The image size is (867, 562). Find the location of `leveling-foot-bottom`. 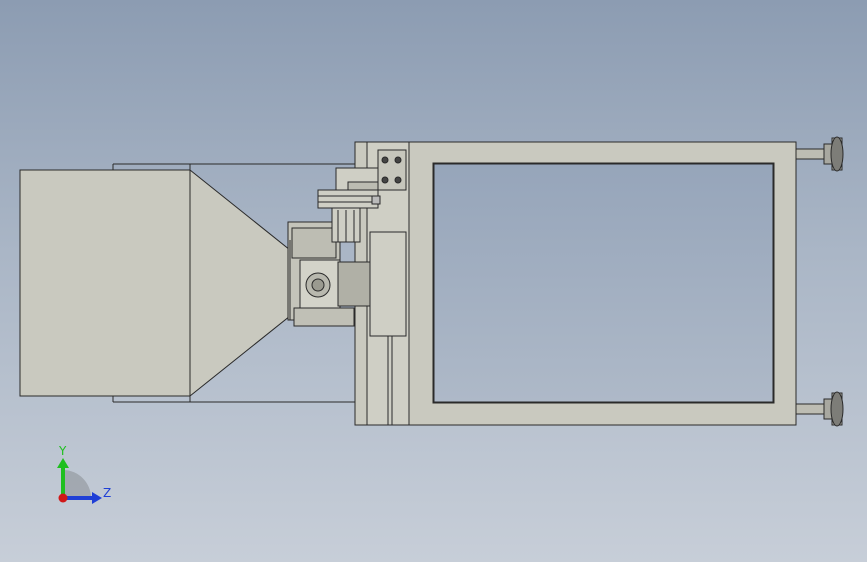

leveling-foot-bottom is located at coordinates (819, 409).